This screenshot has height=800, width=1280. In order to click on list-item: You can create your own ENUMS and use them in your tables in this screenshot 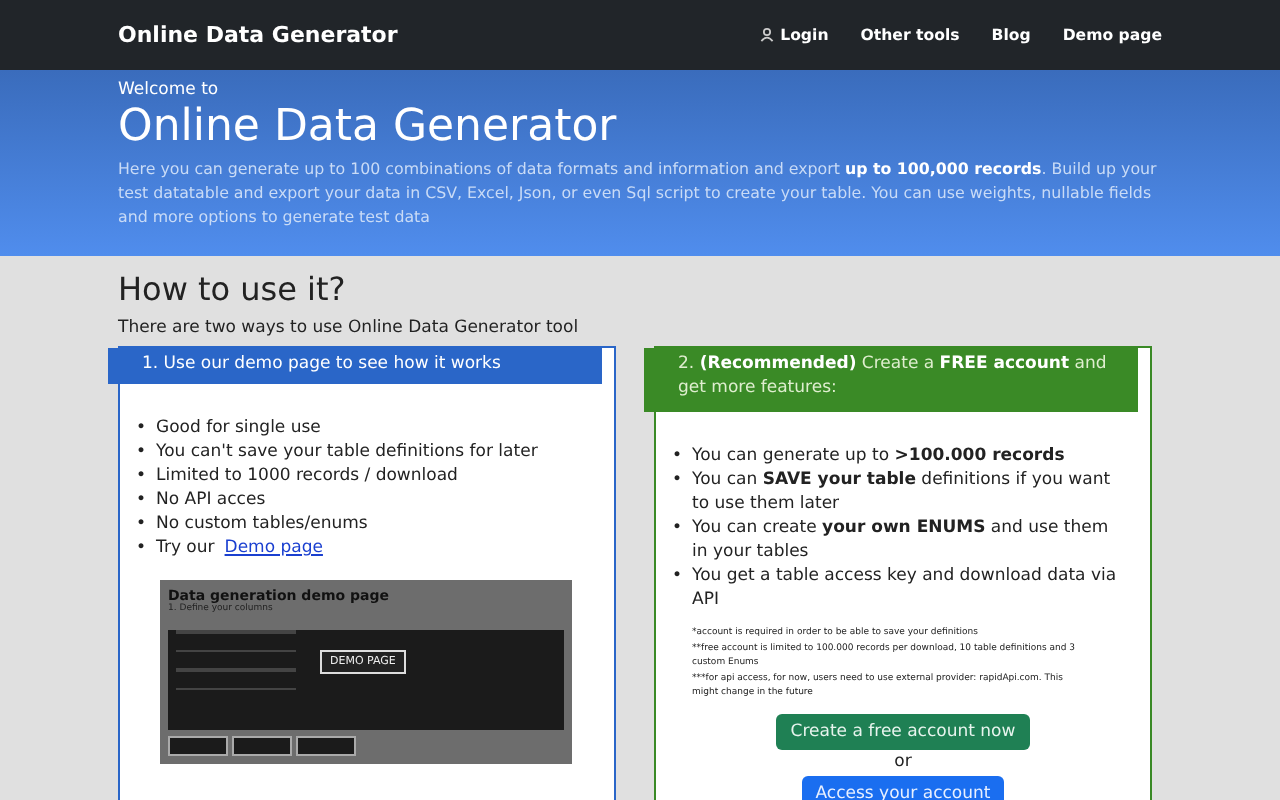, I will do `click(901, 540)`.